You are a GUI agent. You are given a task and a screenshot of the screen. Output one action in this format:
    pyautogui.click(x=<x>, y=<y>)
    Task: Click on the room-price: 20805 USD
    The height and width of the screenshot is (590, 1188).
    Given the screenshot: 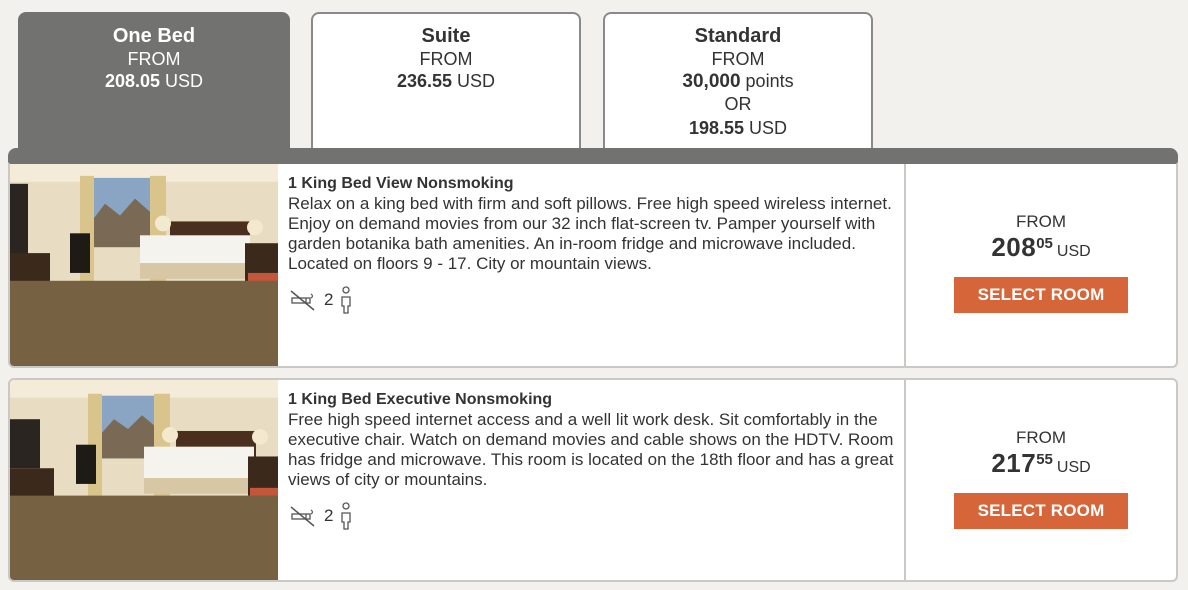 What is the action you would take?
    pyautogui.click(x=1041, y=247)
    